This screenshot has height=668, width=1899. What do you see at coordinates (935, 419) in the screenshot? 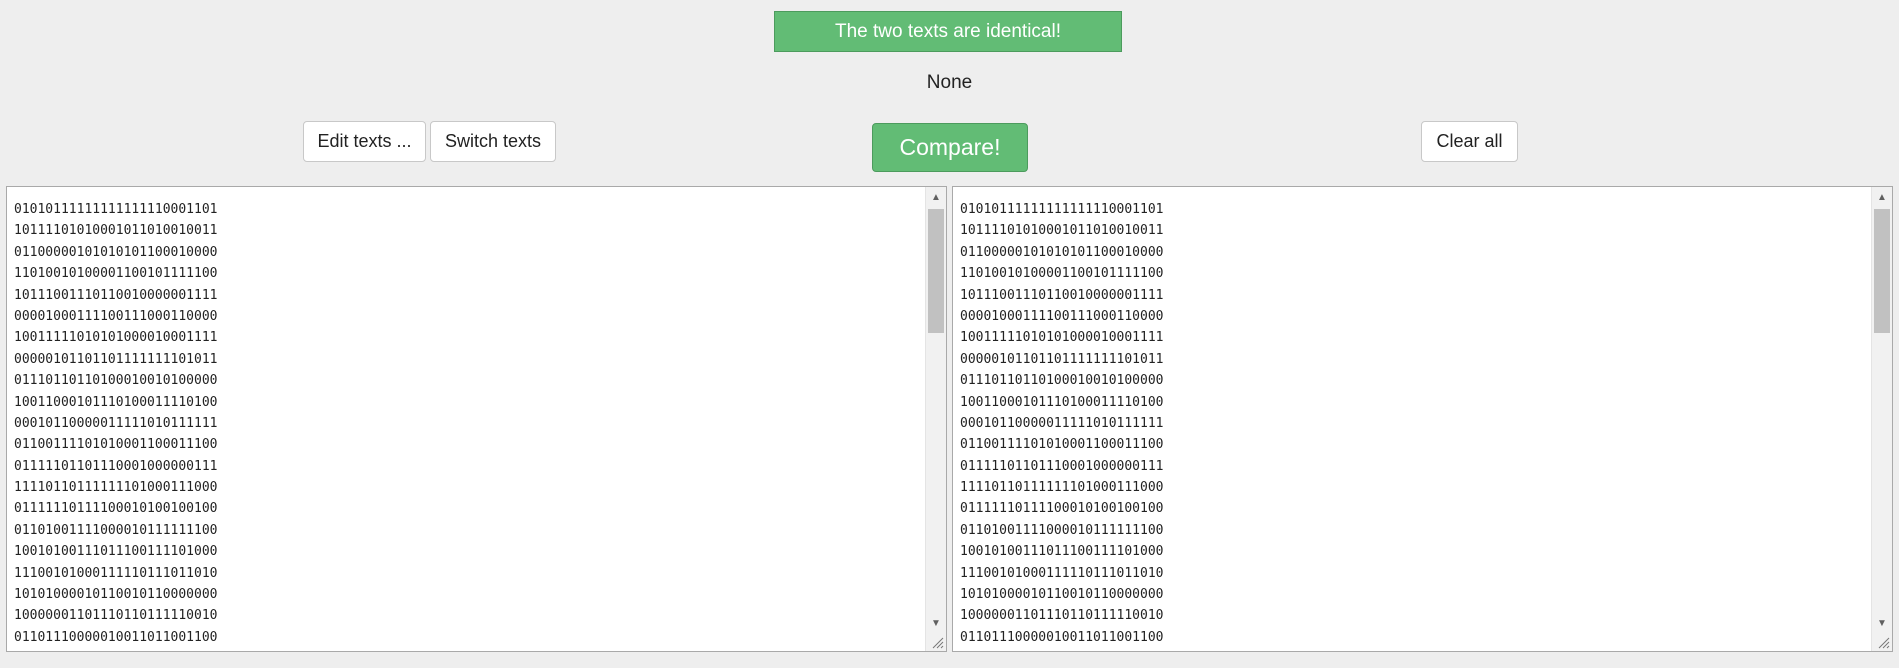
I see `left-scrollbar: ▲ ▼` at bounding box center [935, 419].